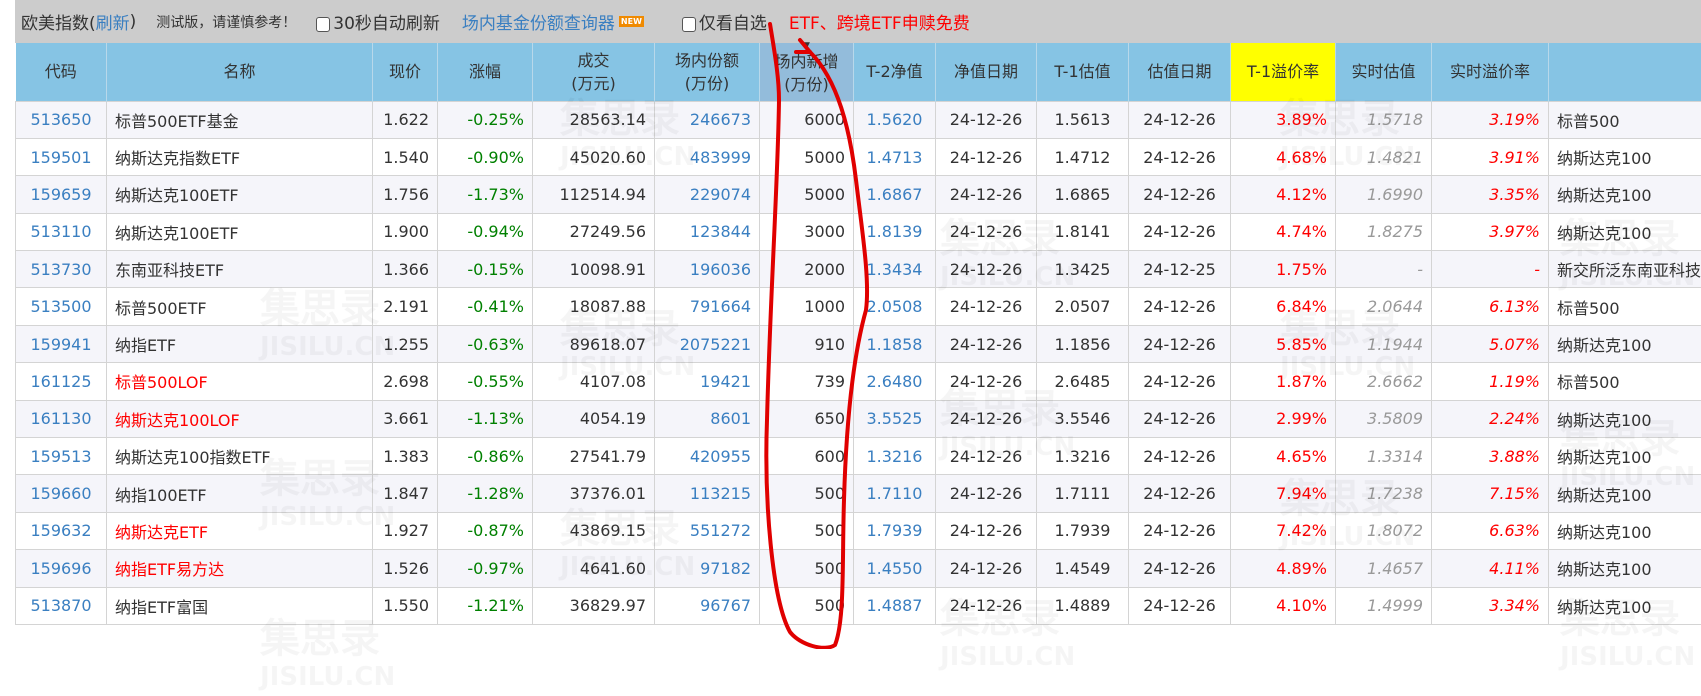 This screenshot has width=1701, height=696. Describe the element at coordinates (61, 418) in the screenshot. I see `cell-code: 161130` at that location.